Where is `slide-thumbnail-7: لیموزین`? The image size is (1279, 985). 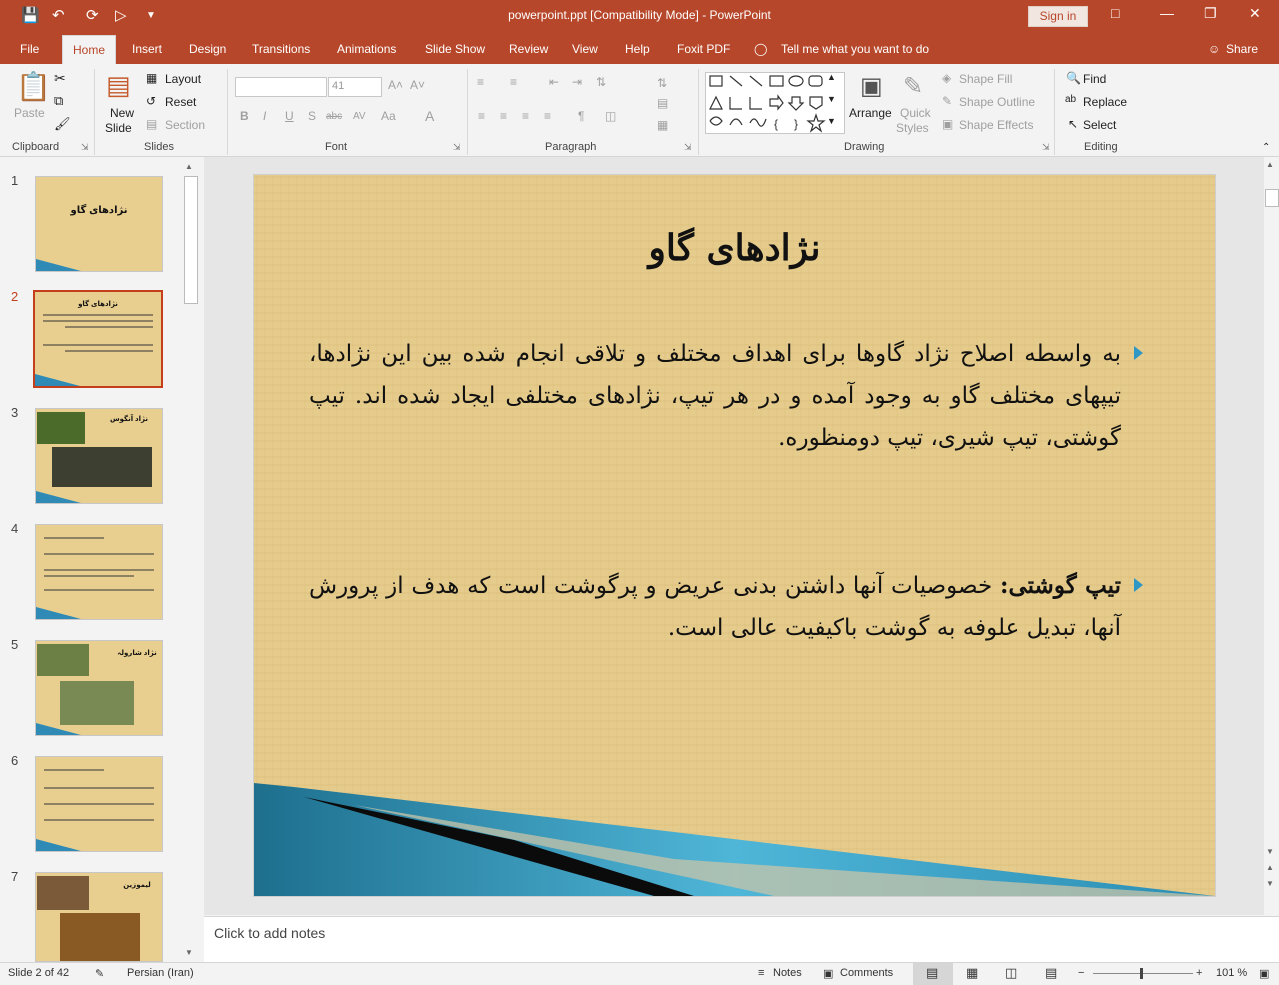
slide-thumbnail-7: لیموزین is located at coordinates (99, 917).